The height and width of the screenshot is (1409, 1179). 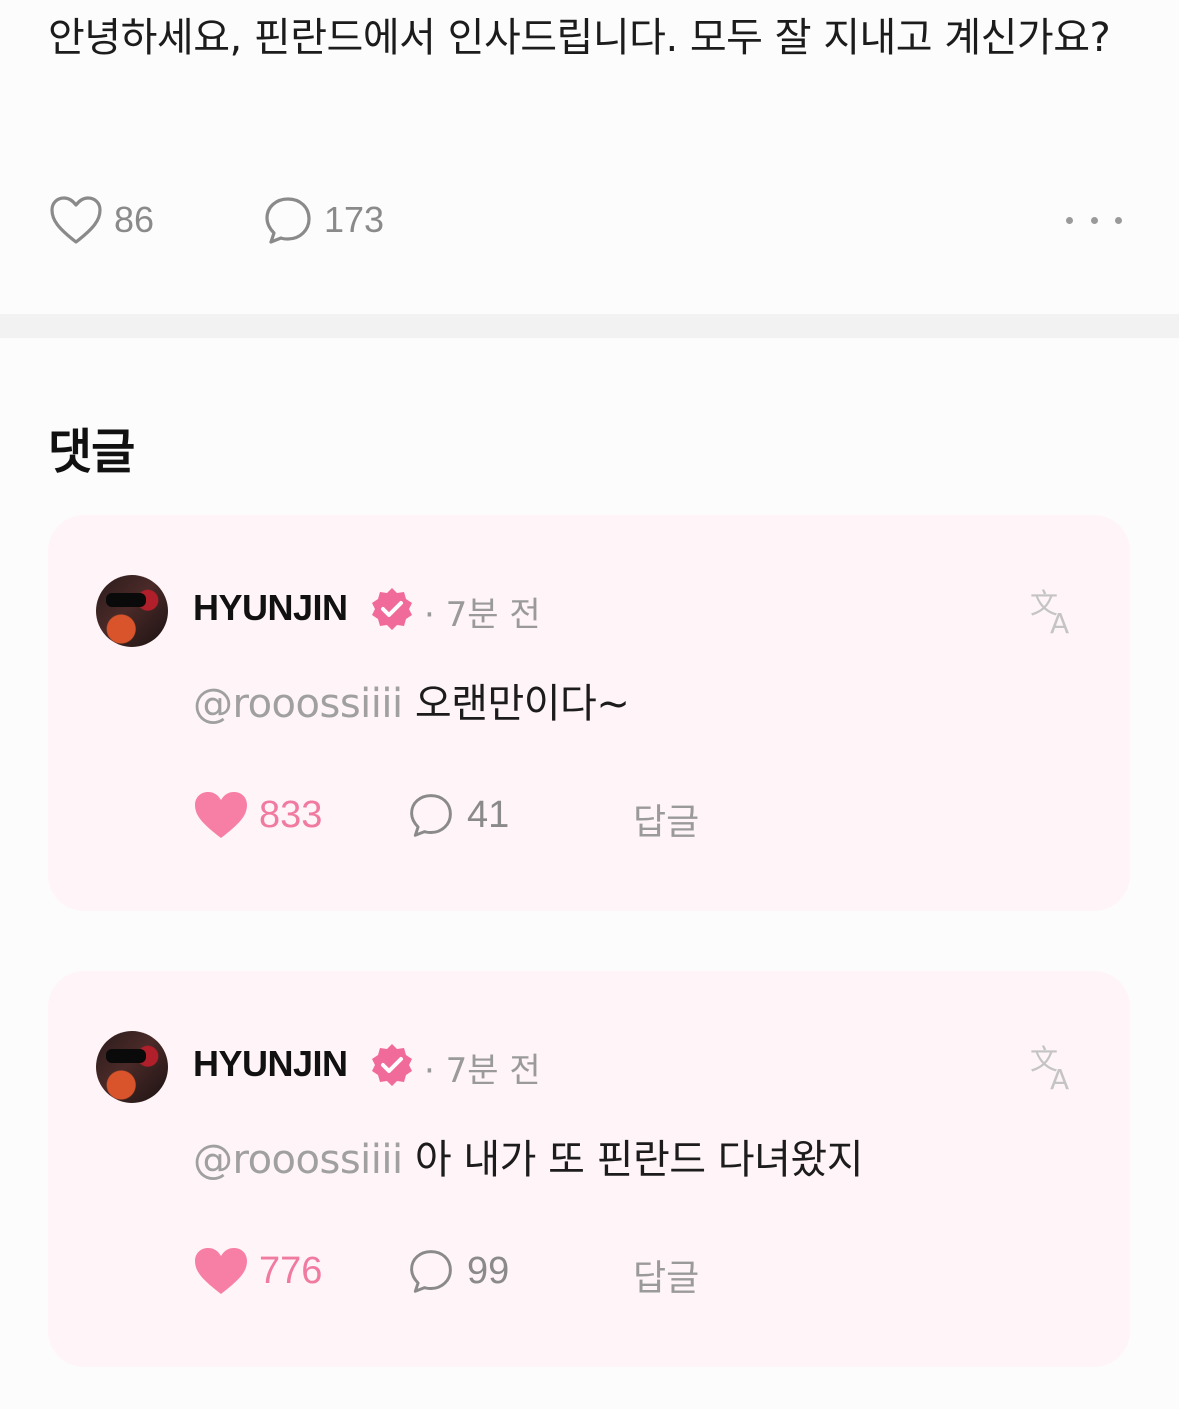 I want to click on section-divider, so click(x=589, y=326).